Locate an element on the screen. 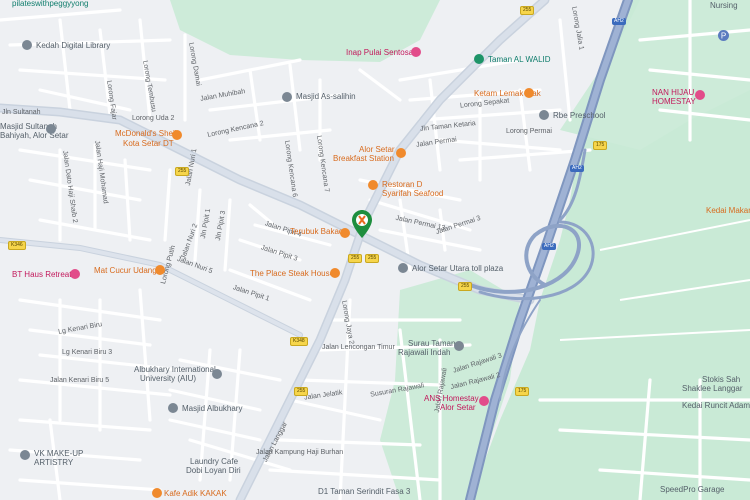  poi-alor-setar-toll-plaza: Alor Setar Utara toll plaza is located at coordinates (457, 269).